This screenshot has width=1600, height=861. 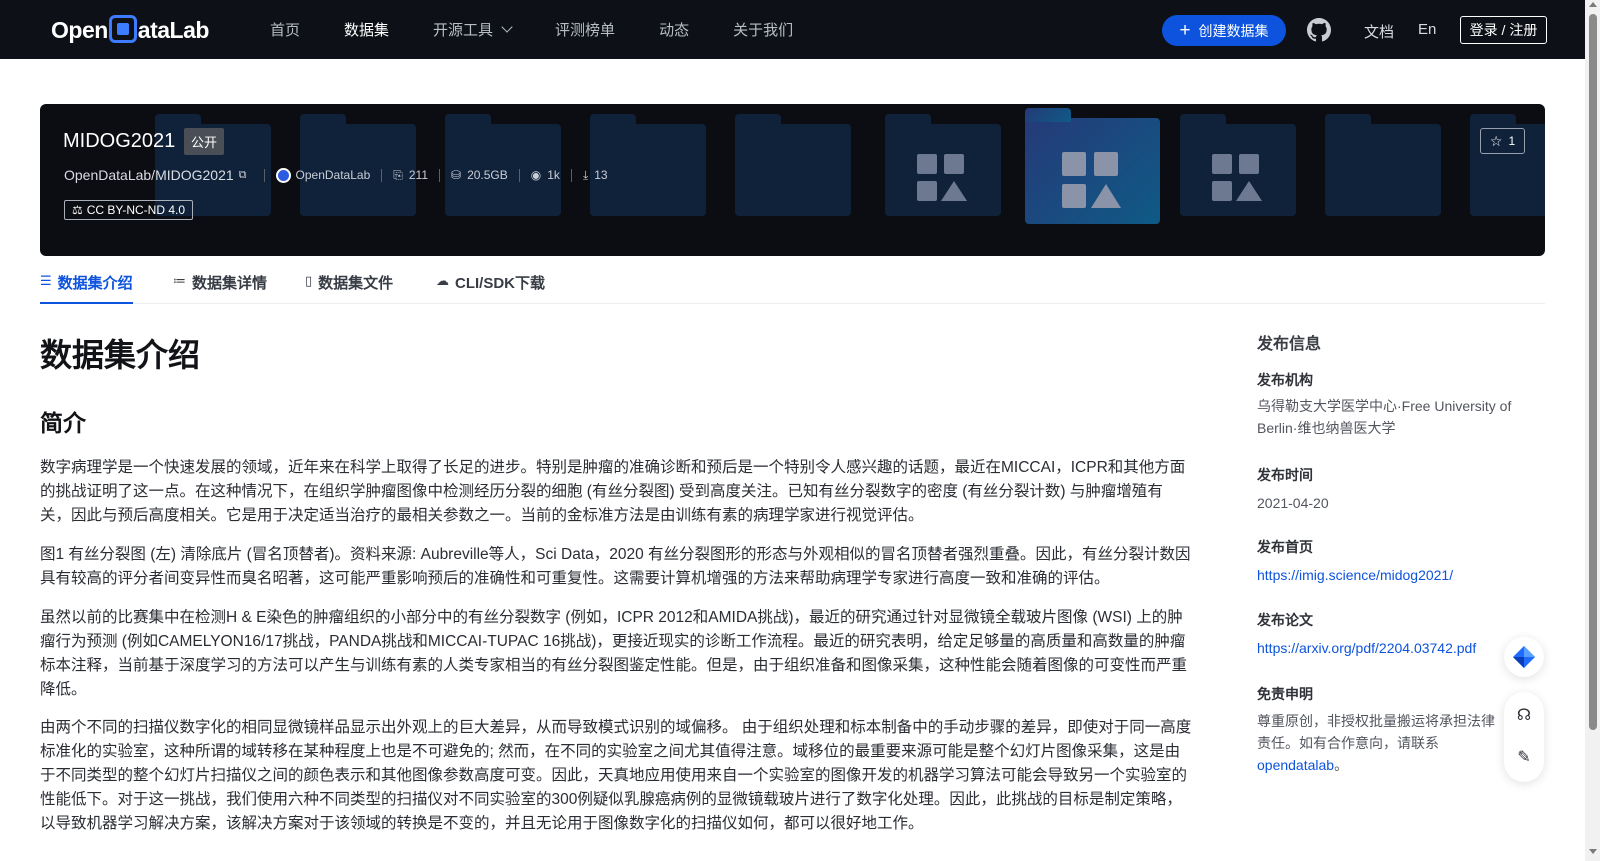 I want to click on nav-item-home: 首页, so click(x=285, y=29).